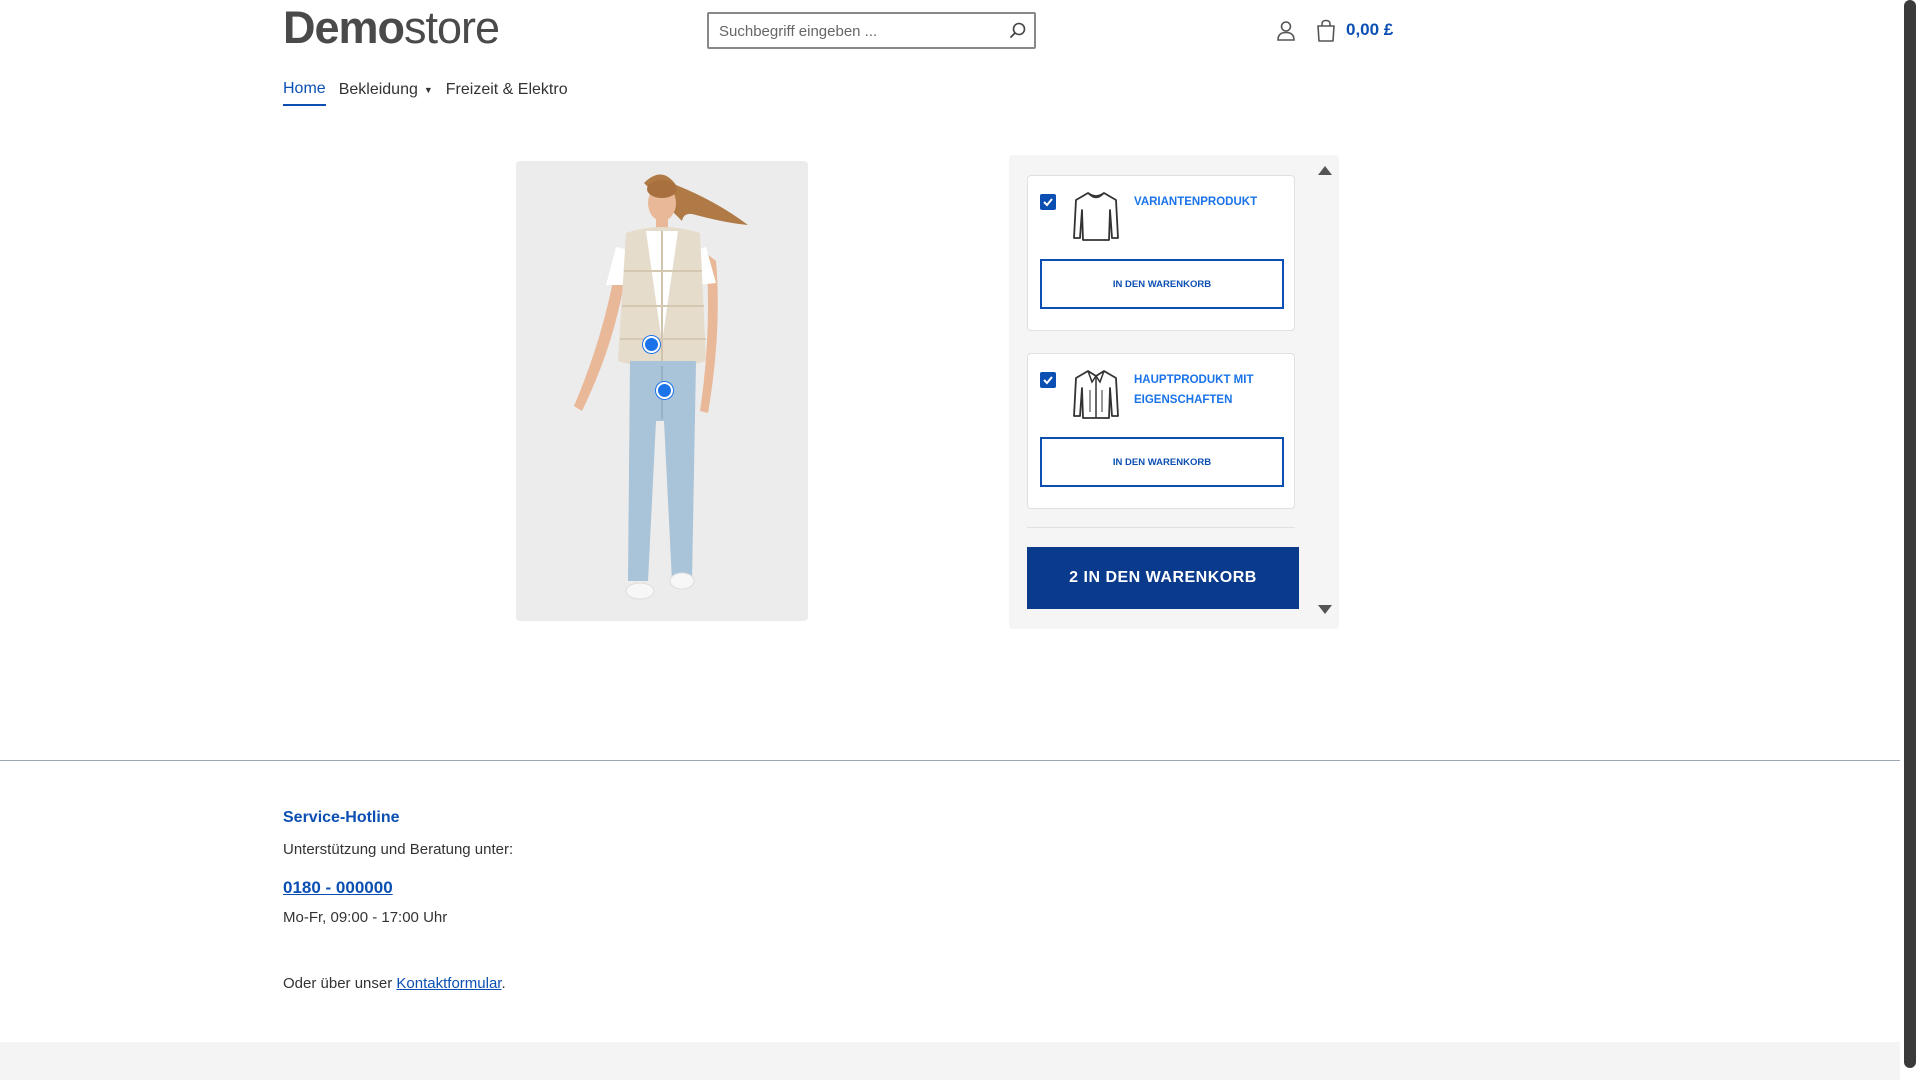 Image resolution: width=1920 pixels, height=1080 pixels. I want to click on search-input, so click(859, 31).